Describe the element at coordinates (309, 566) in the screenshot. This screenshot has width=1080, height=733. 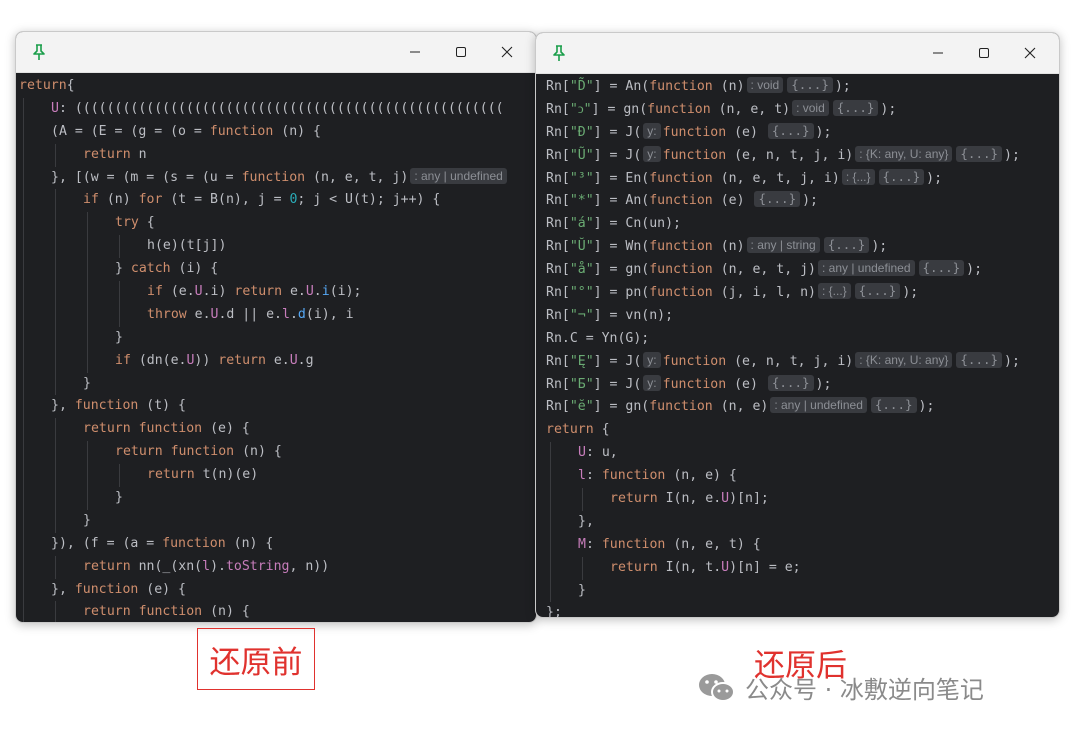
I see `code-token: , n))` at that location.